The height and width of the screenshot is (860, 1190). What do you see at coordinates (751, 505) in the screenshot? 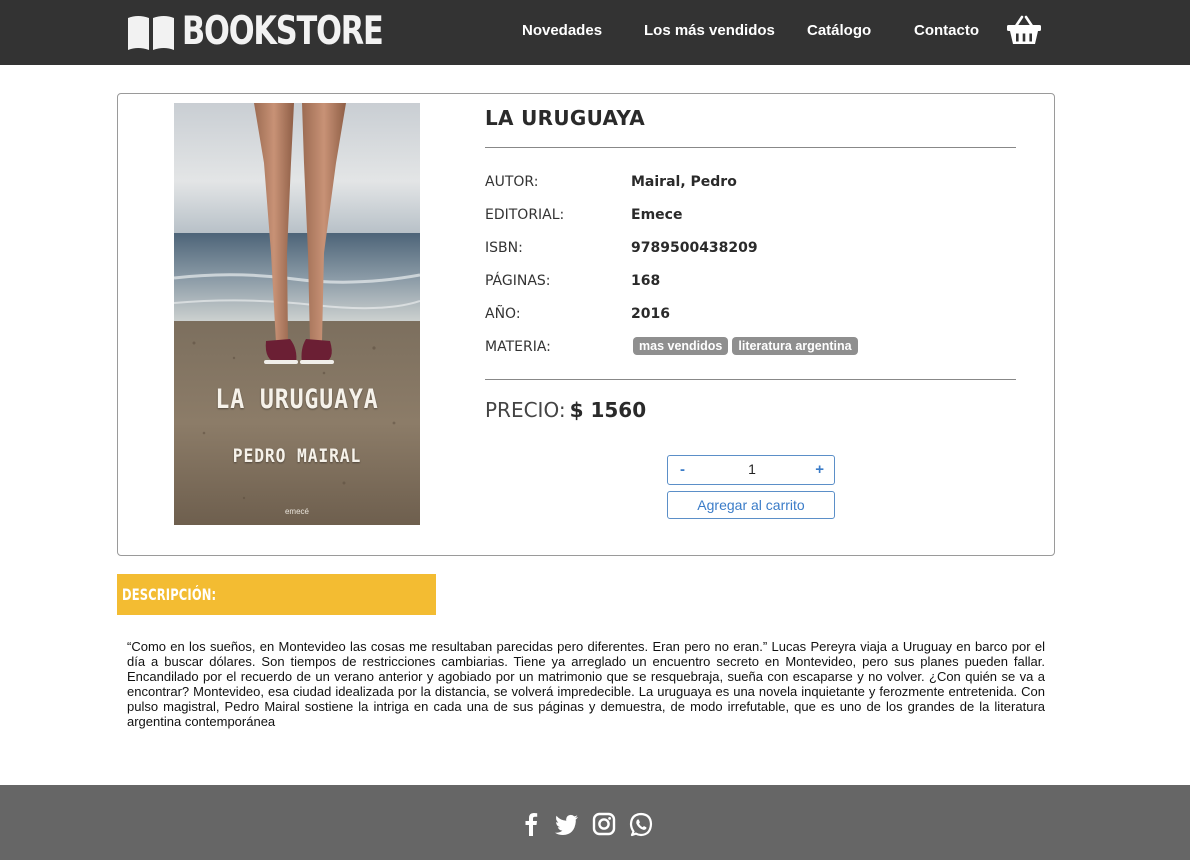
I see `add-to-cart-button: Agregar al carrito` at bounding box center [751, 505].